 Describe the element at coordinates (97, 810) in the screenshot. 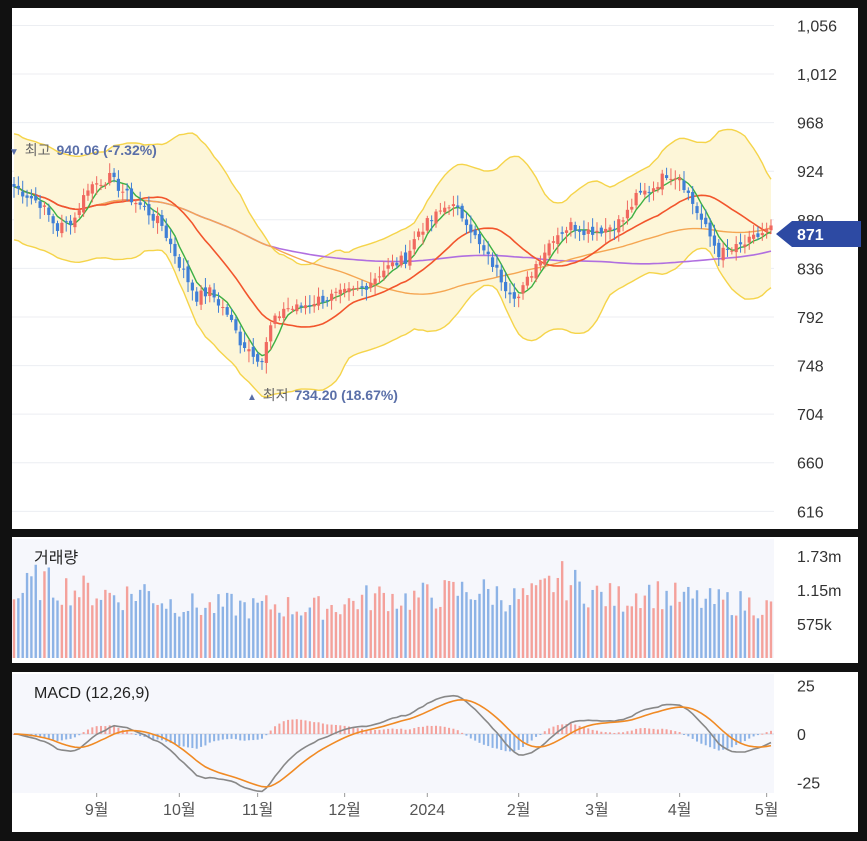

I see `x-tick-label: 9월` at that location.